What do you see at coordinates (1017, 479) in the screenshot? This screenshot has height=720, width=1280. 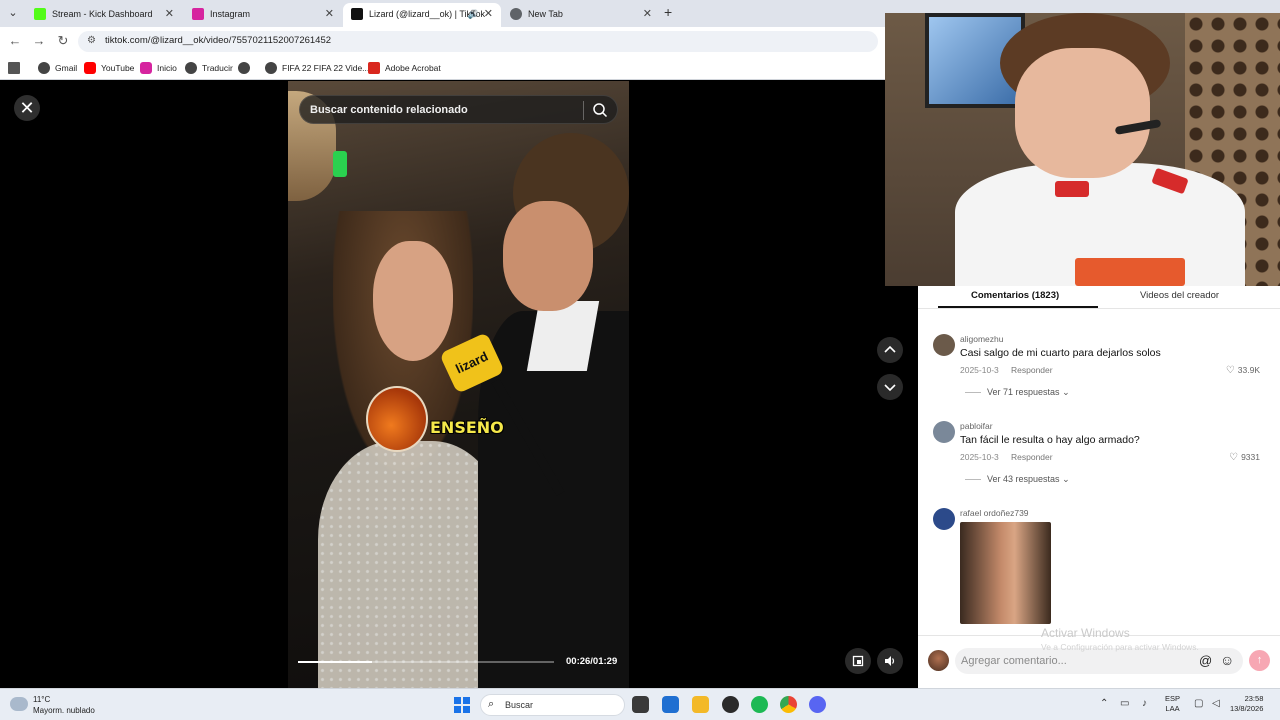 I see `view-replies-button: Ver 43 respuestas ⌄` at bounding box center [1017, 479].